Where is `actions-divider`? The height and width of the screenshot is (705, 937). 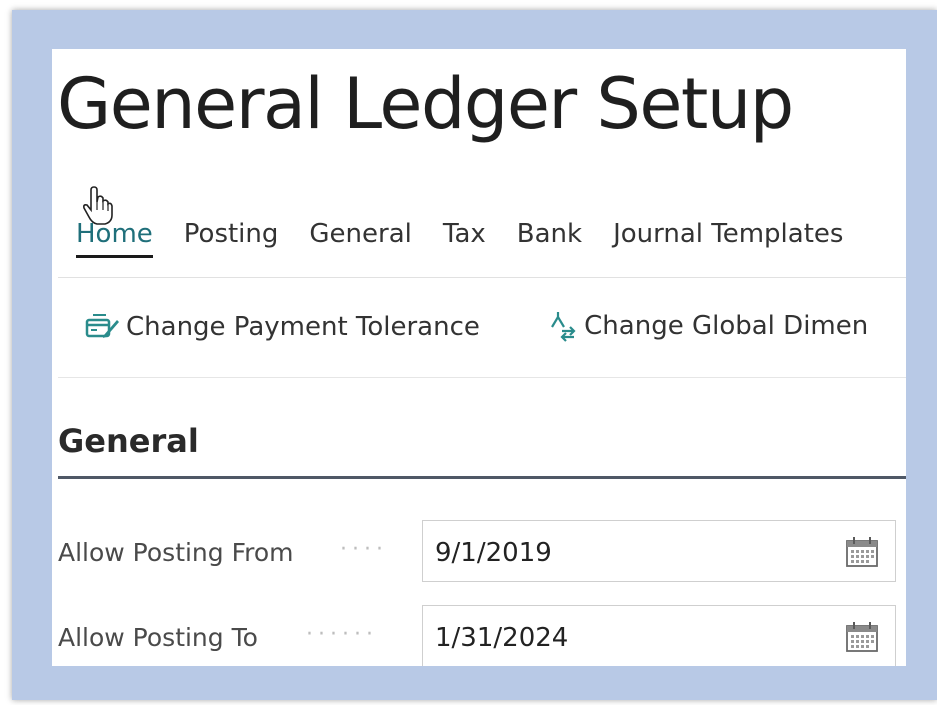 actions-divider is located at coordinates (482, 377).